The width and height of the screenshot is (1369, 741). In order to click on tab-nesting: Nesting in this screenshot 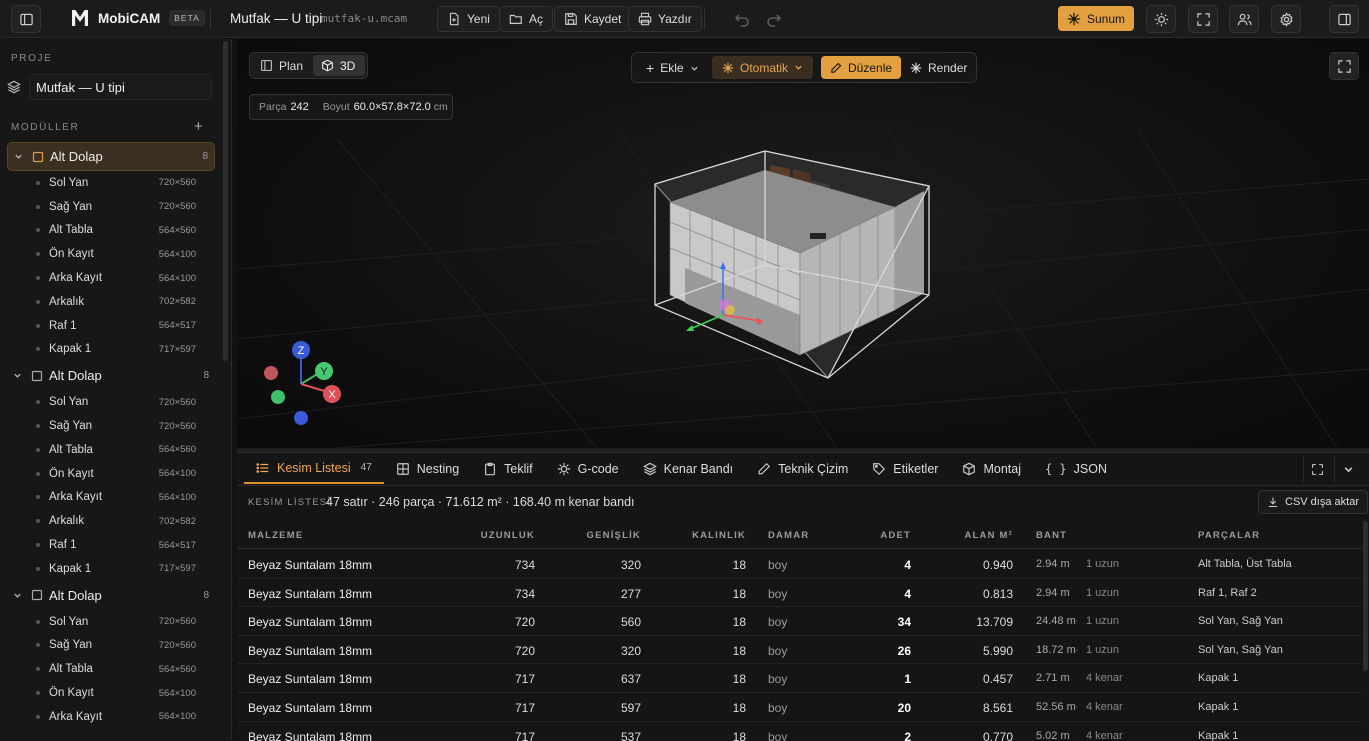, I will do `click(427, 468)`.